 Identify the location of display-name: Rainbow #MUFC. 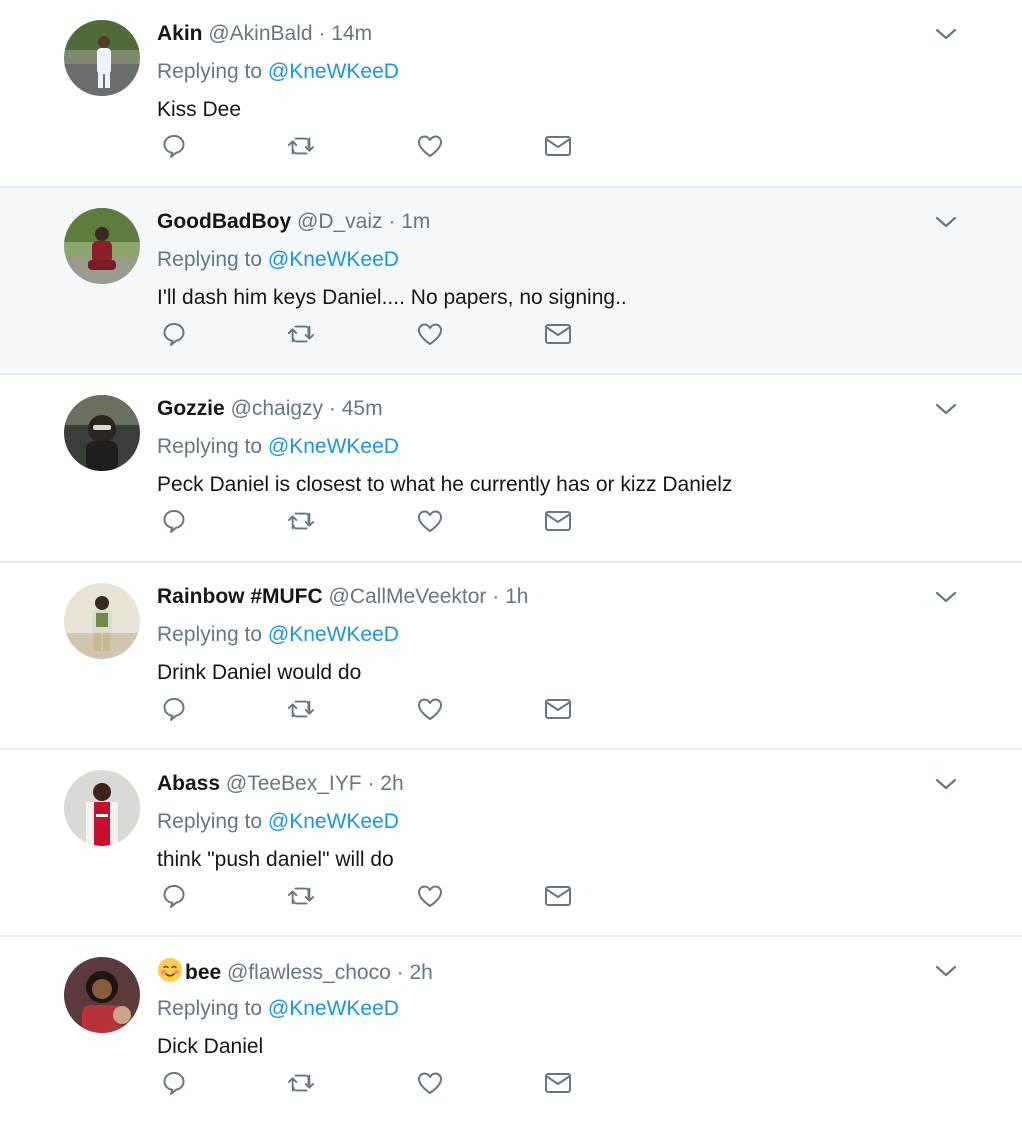
(240, 596).